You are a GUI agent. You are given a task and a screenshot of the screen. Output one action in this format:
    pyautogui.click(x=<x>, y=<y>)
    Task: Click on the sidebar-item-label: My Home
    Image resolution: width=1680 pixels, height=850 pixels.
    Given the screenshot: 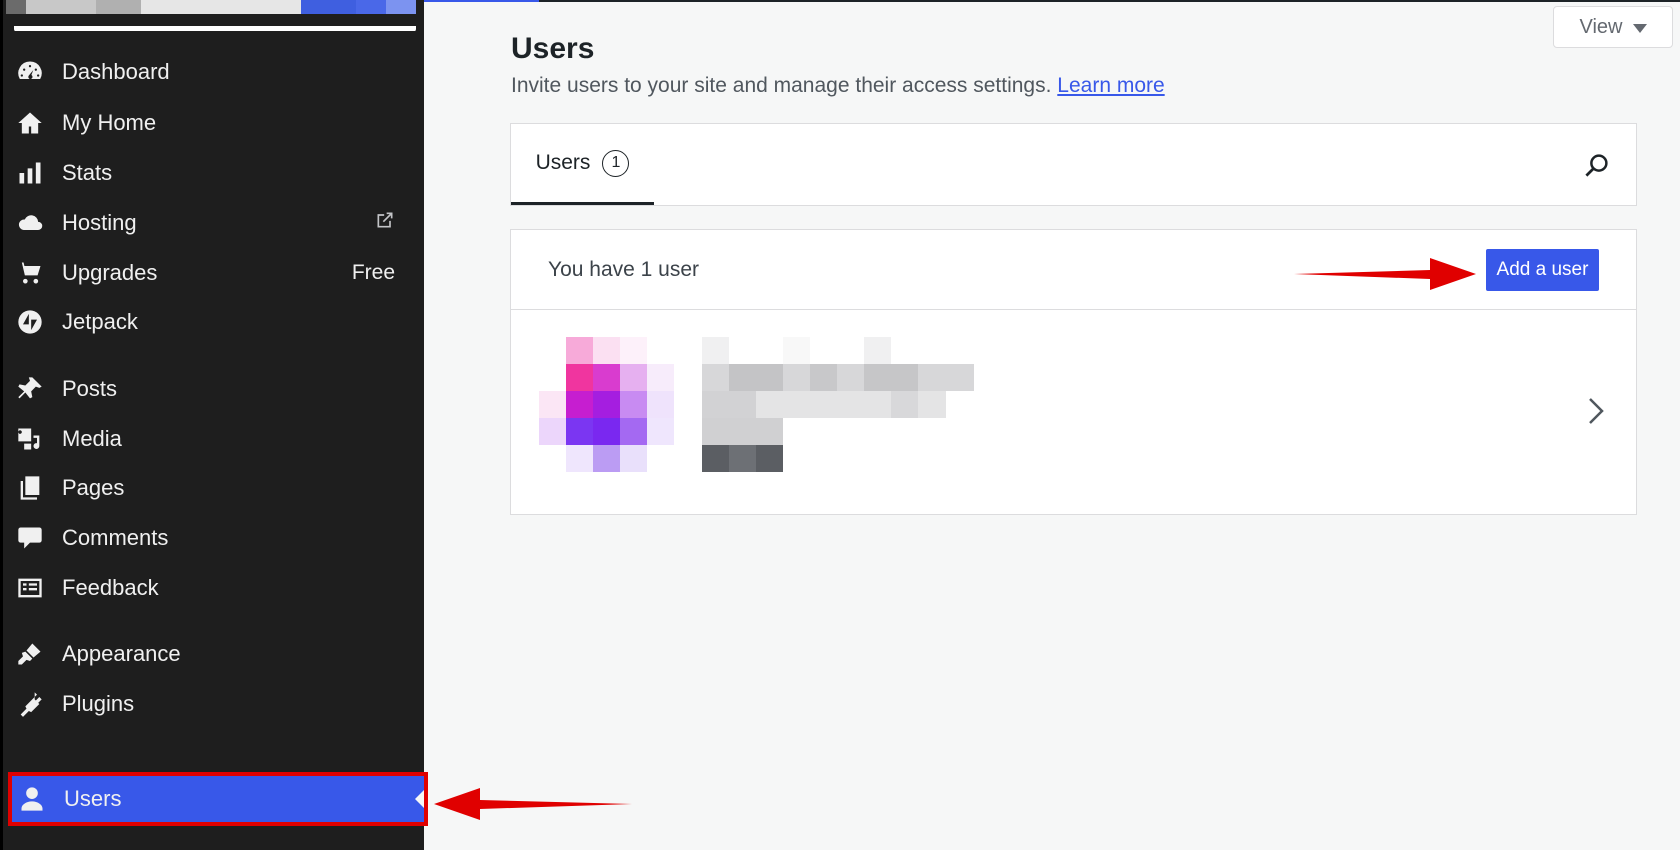 What is the action you would take?
    pyautogui.click(x=109, y=122)
    